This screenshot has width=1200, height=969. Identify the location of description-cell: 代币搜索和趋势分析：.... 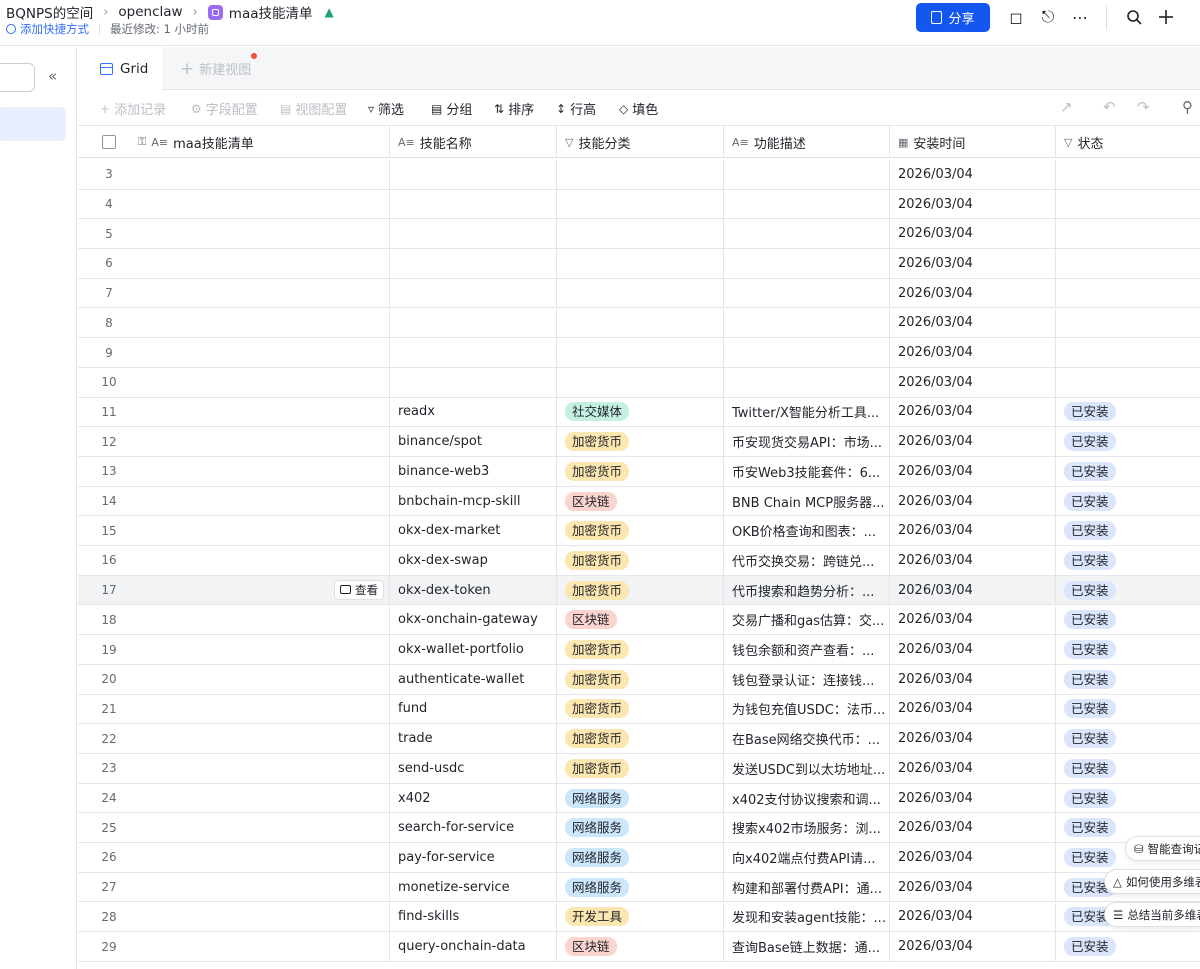
(807, 590).